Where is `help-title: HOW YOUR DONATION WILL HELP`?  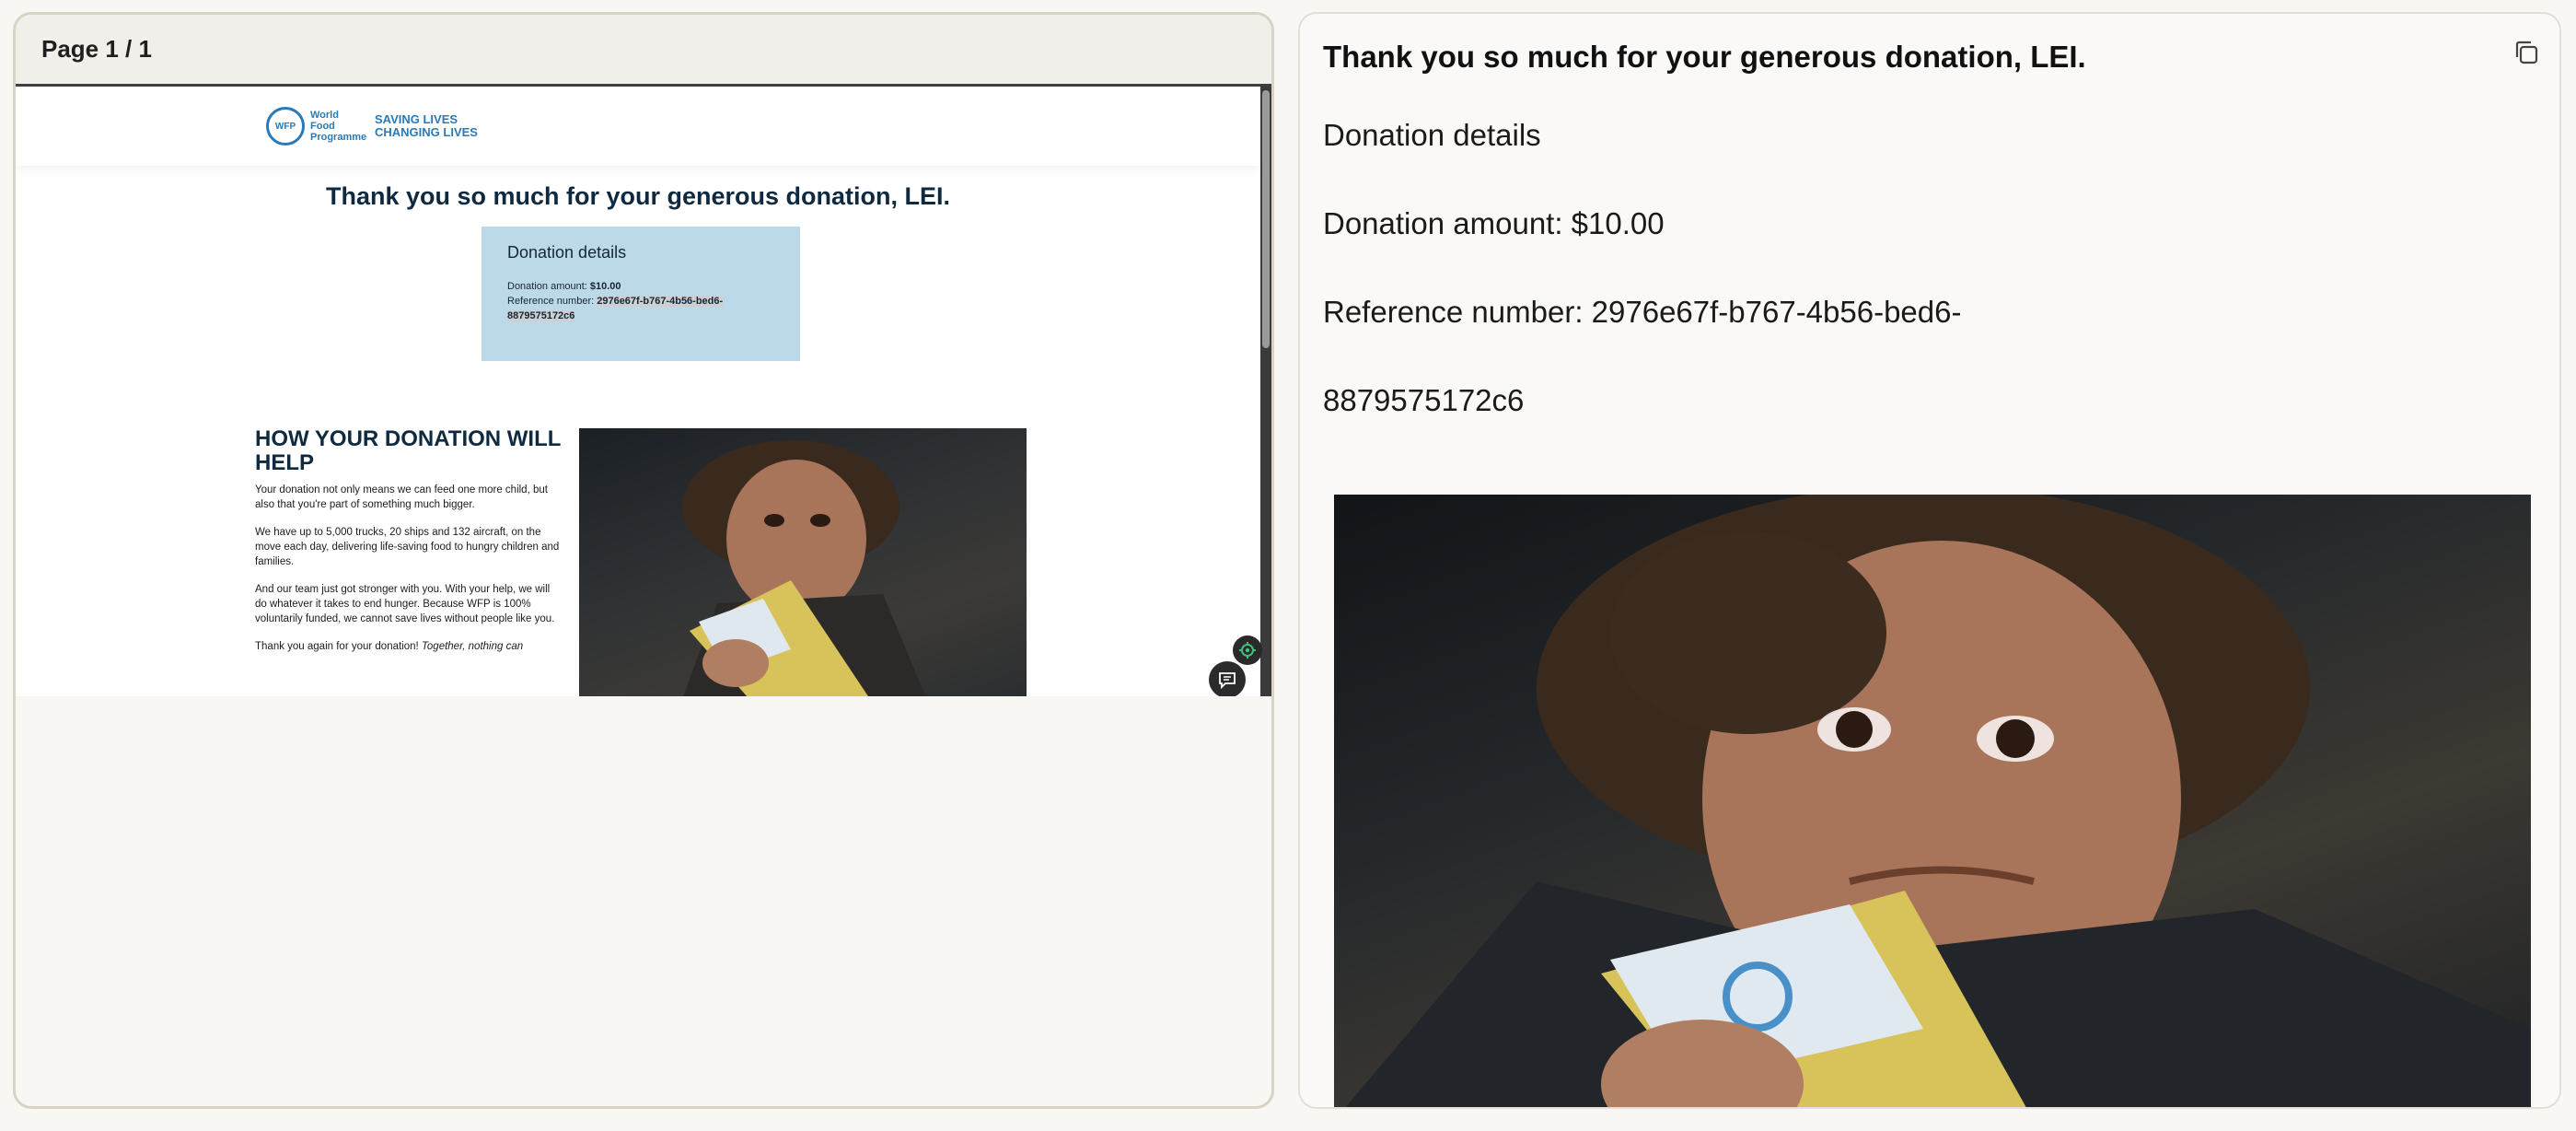 help-title: HOW YOUR DONATION WILL HELP is located at coordinates (408, 451).